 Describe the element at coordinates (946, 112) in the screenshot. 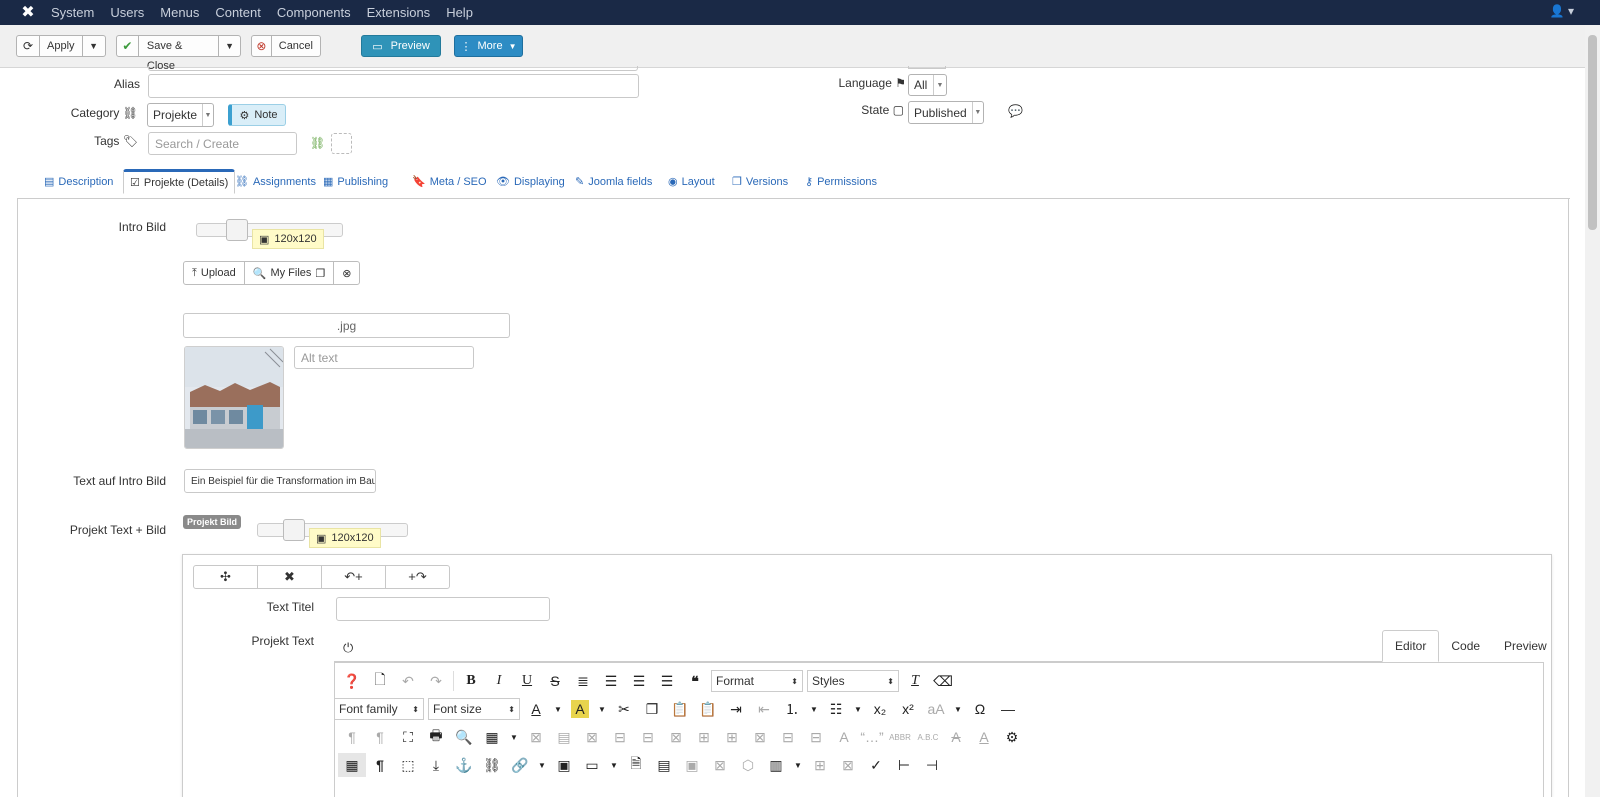

I see `state-select: Published ▼` at that location.